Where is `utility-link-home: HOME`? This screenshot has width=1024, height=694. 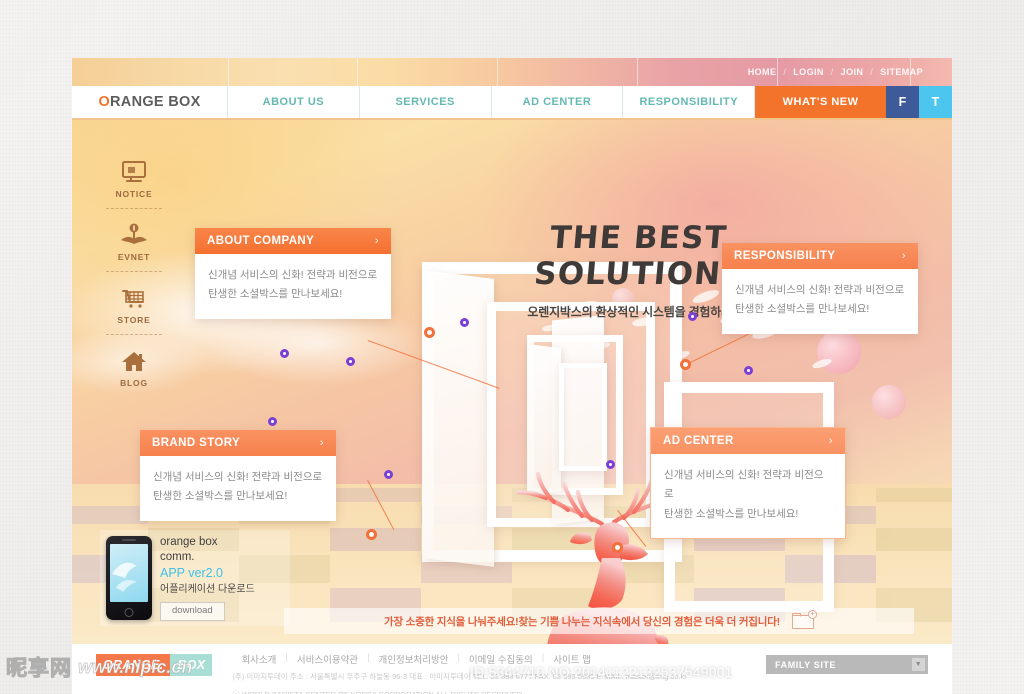
utility-link-home: HOME is located at coordinates (762, 72).